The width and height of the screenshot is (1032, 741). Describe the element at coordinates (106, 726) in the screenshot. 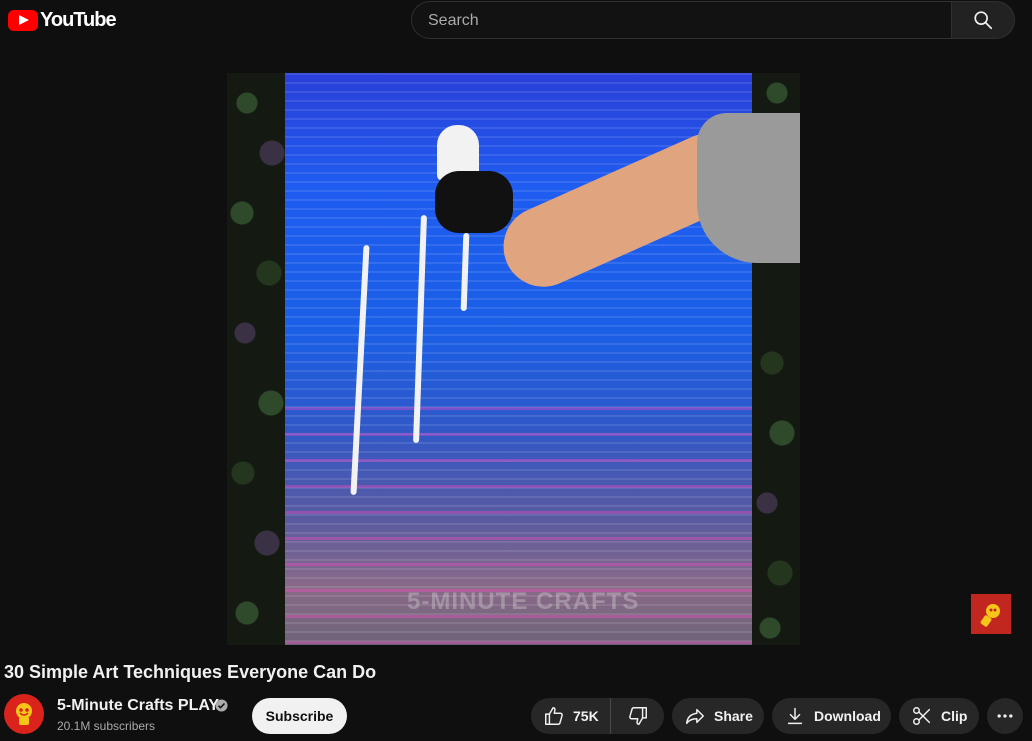

I see `subscriber-count: 20.1M subscribers` at that location.